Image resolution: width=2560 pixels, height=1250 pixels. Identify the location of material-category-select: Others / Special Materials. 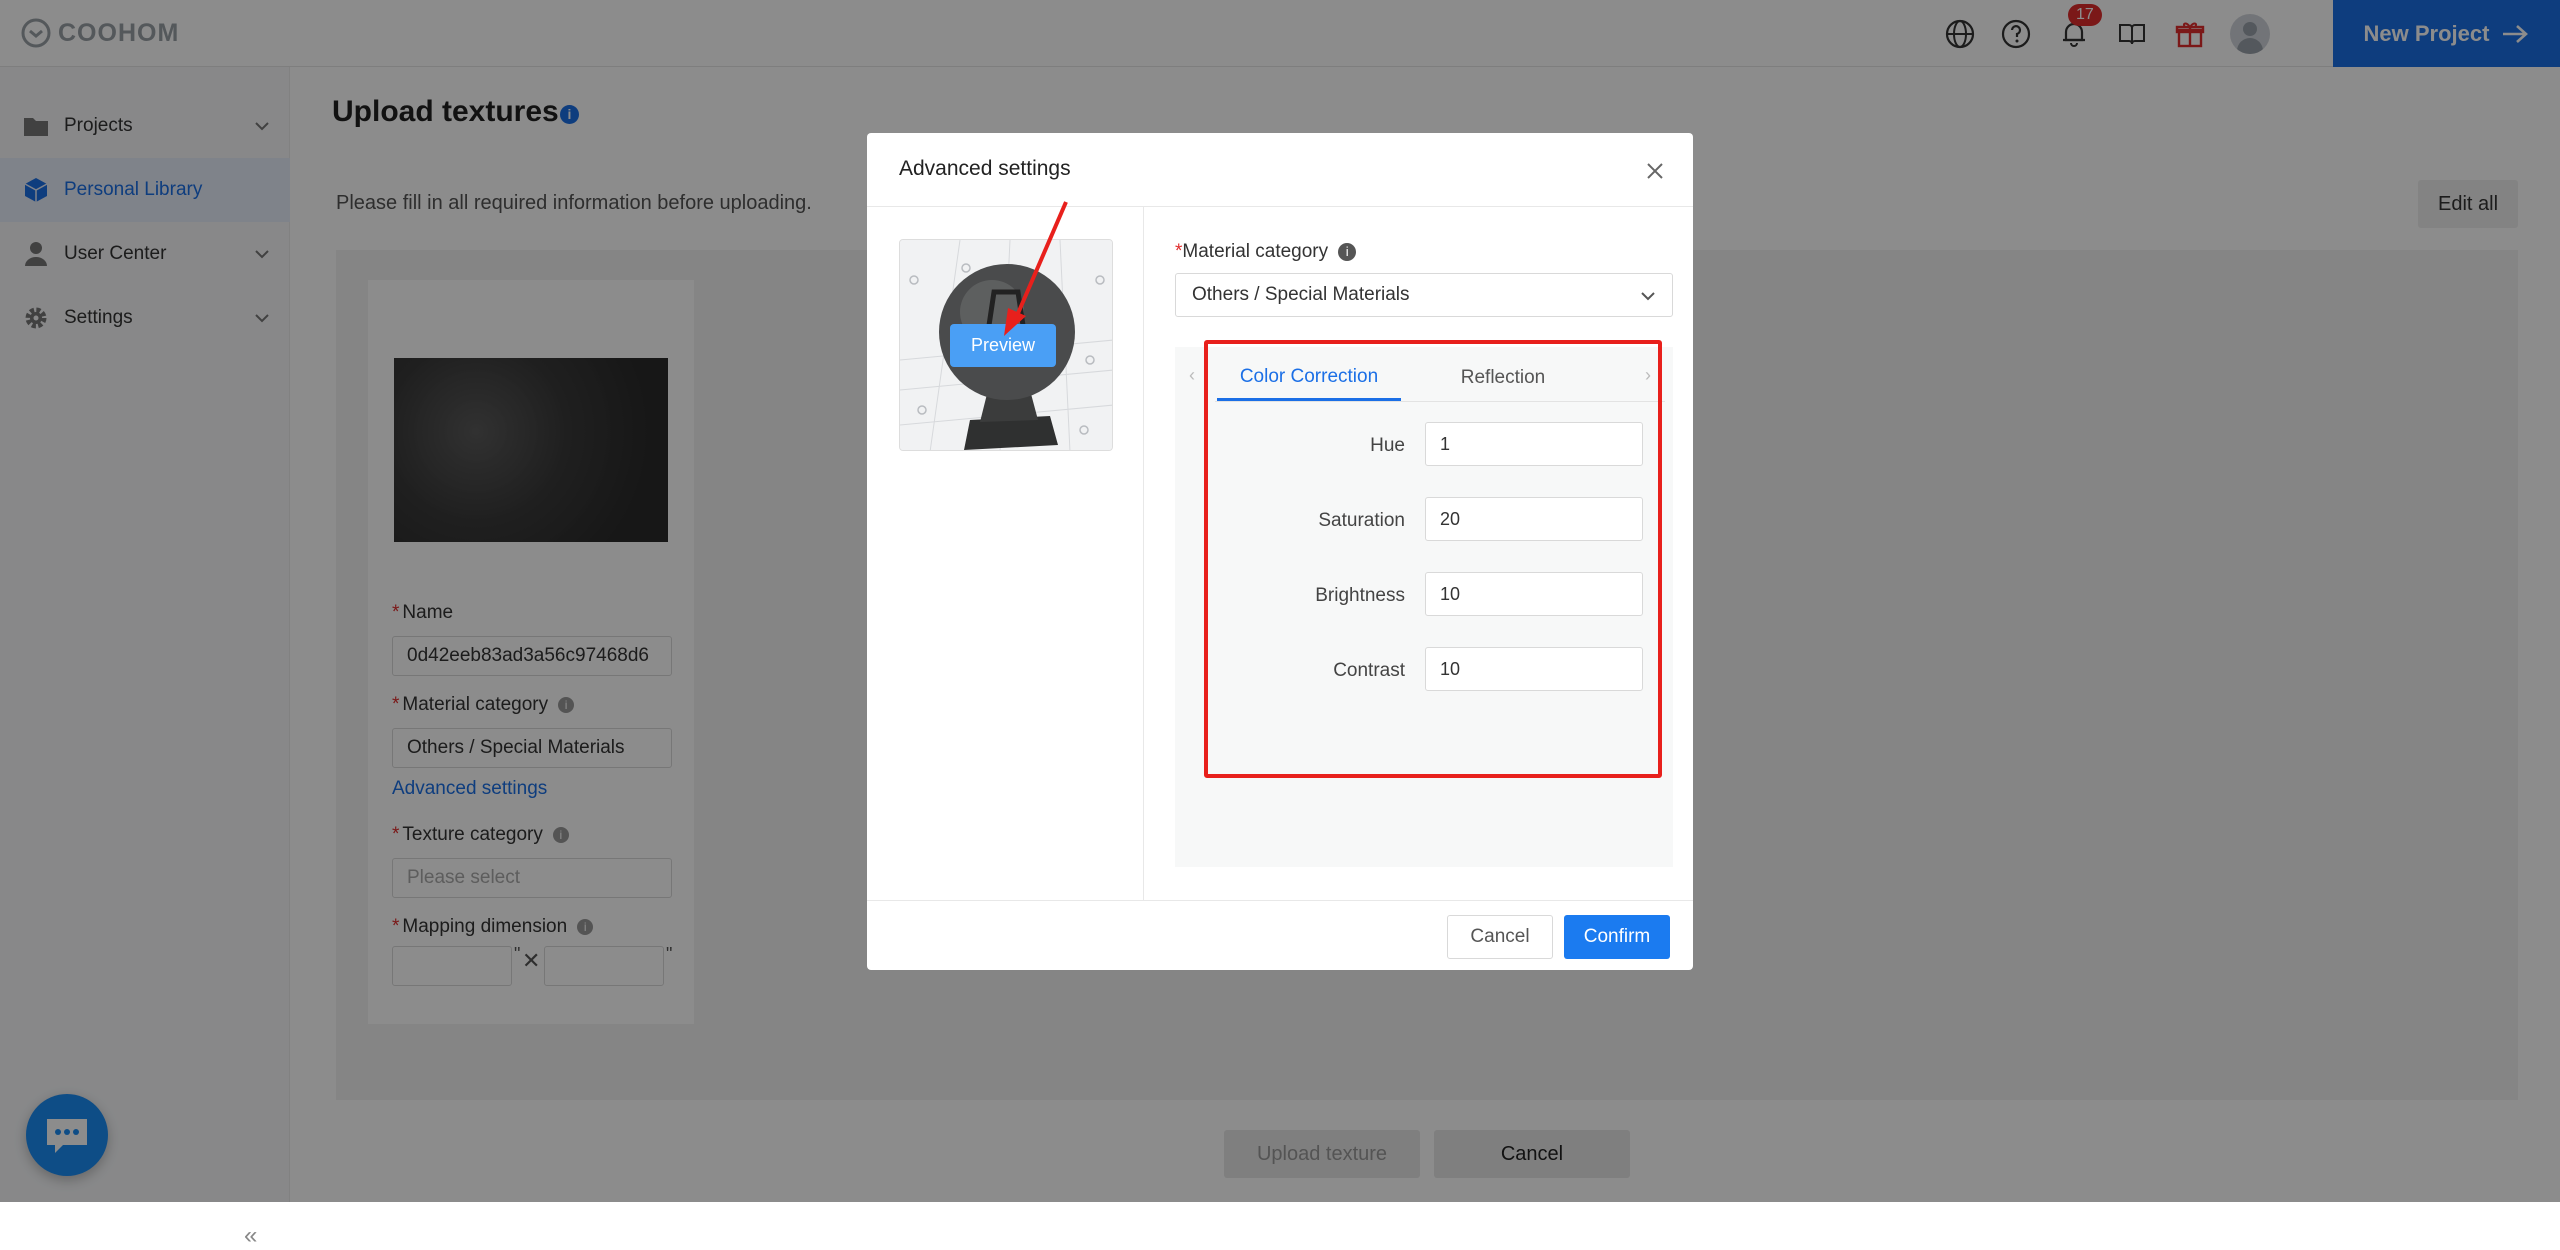
(1424, 295).